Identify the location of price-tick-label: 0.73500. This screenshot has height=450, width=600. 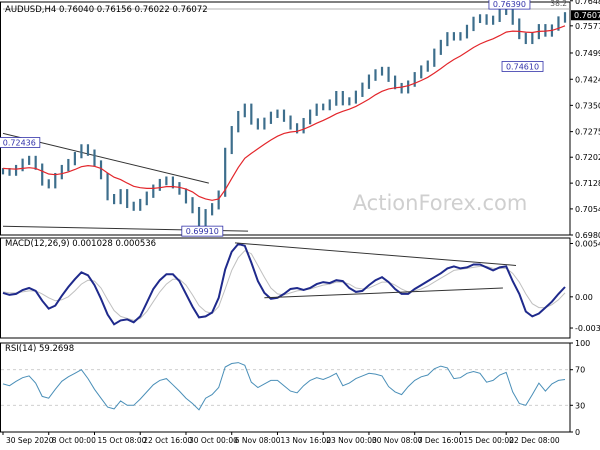
(587, 105).